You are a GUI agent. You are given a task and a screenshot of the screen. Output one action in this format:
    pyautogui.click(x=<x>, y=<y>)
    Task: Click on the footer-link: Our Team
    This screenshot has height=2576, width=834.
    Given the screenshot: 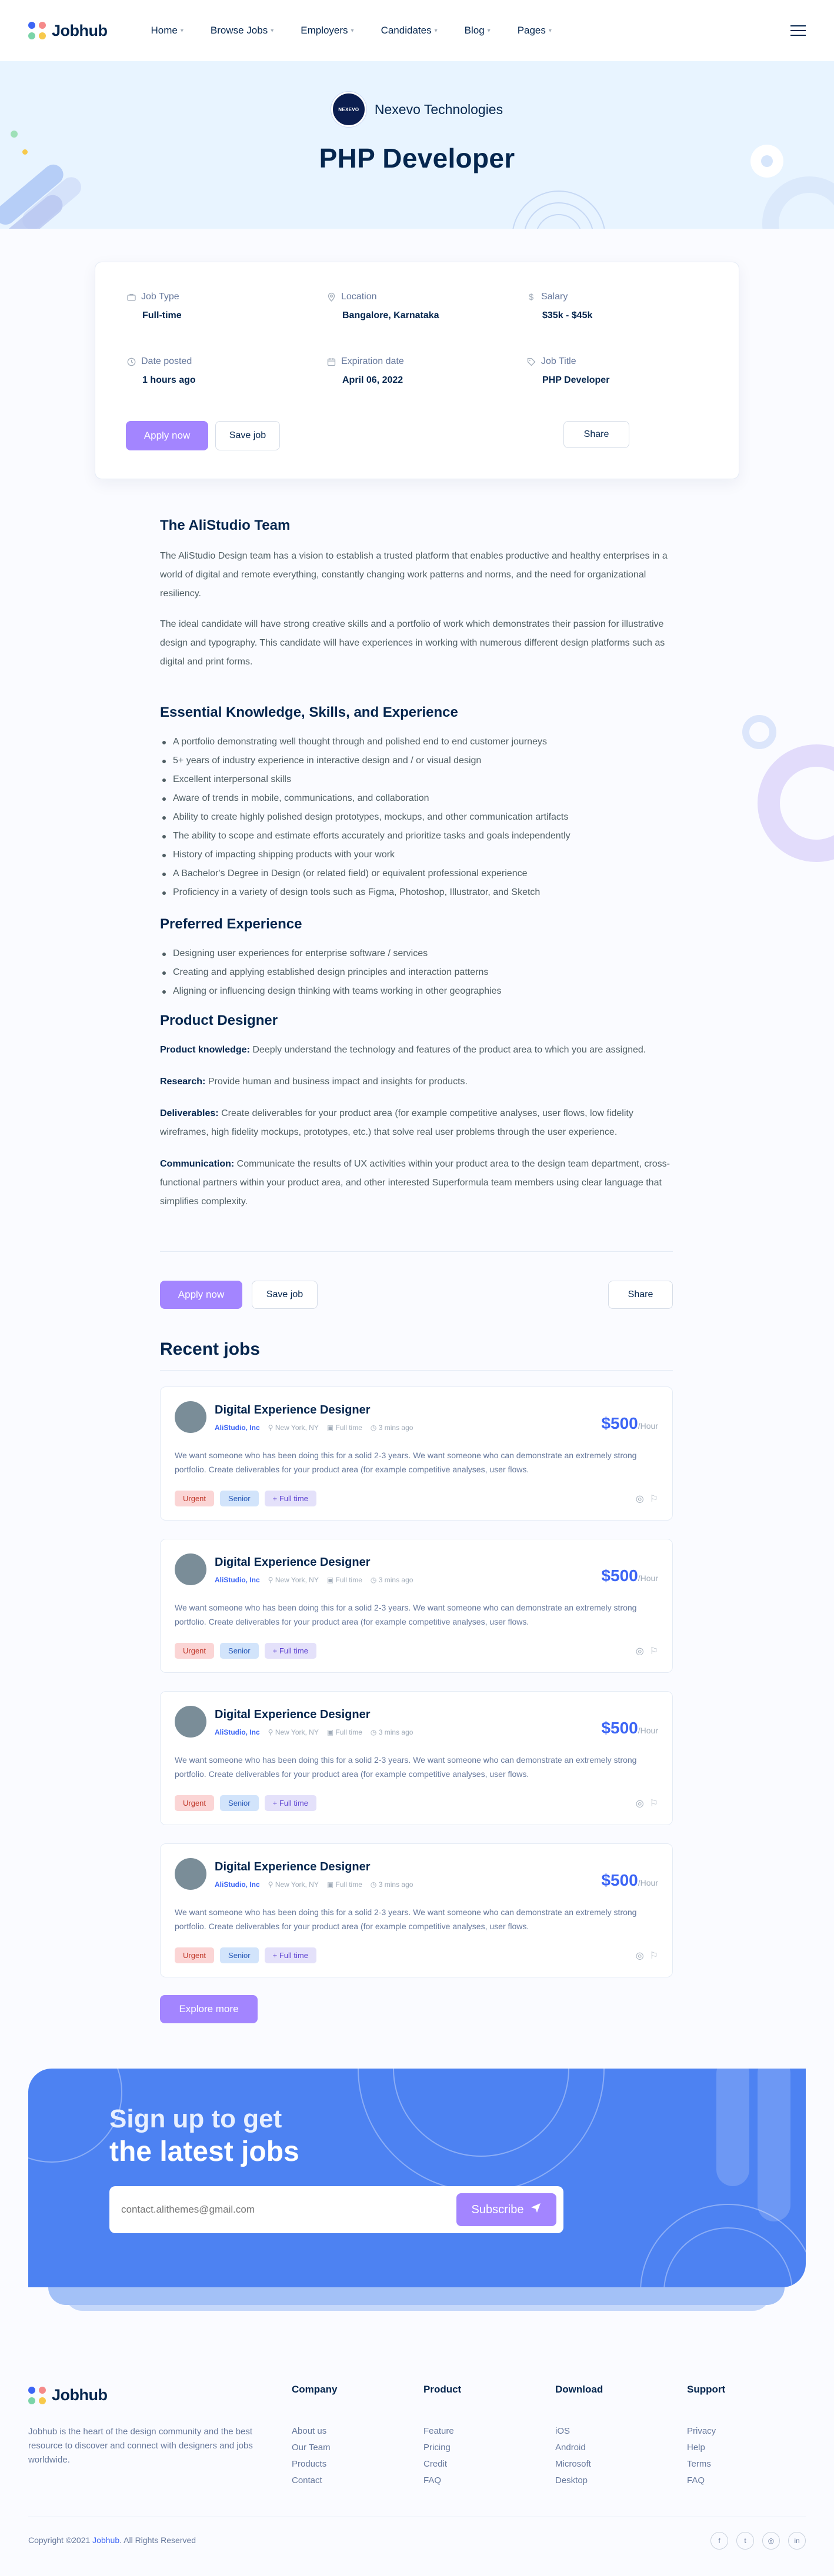 What is the action you would take?
    pyautogui.click(x=314, y=2448)
    